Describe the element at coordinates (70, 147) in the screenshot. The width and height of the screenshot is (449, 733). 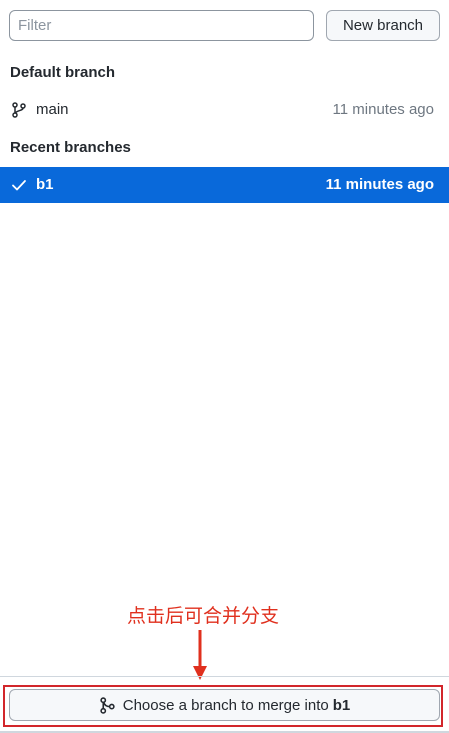
I see `recent-branches-header: Recent branches` at that location.